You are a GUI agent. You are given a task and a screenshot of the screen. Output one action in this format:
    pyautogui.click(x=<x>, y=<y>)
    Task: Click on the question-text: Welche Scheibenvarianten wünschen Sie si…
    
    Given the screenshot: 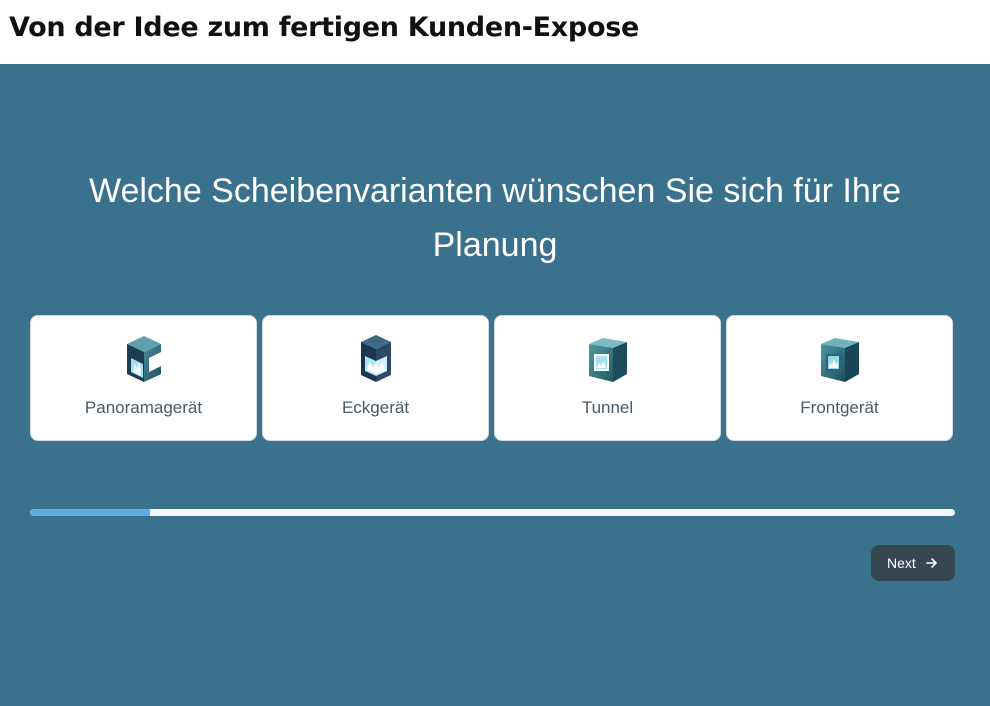 What is the action you would take?
    pyautogui.click(x=495, y=218)
    